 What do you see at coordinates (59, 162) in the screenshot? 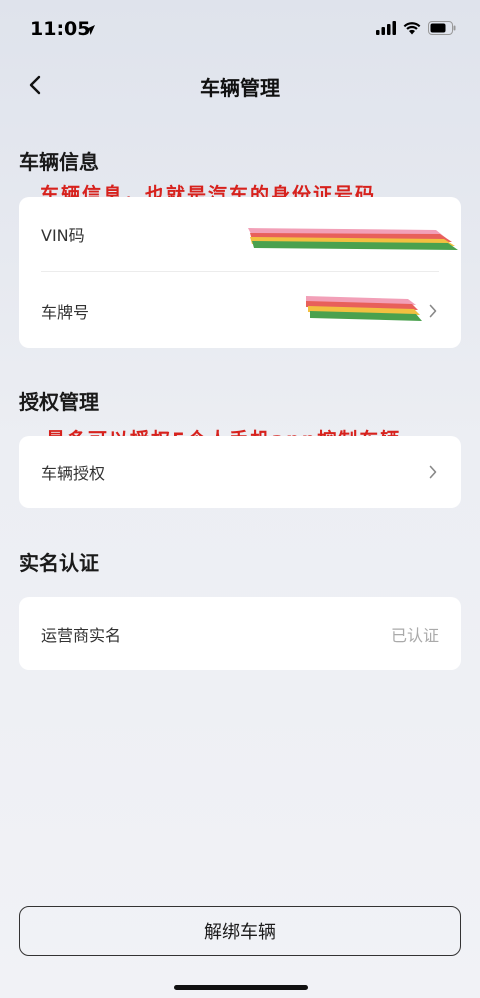
I see `section-title-vehicle-info: 车辆信息` at bounding box center [59, 162].